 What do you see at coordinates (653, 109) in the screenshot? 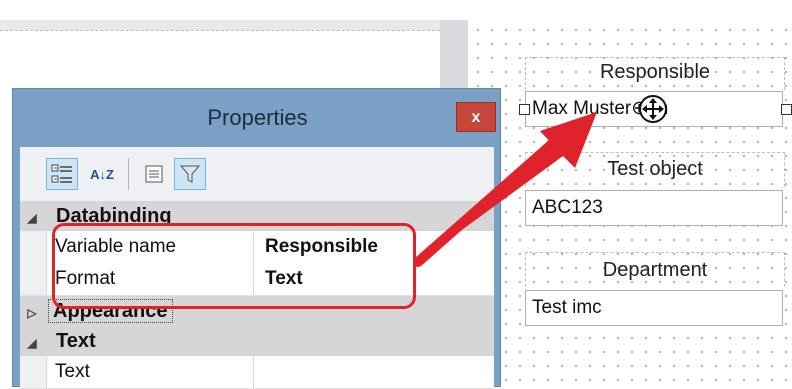
I see `move-cursor-icon` at bounding box center [653, 109].